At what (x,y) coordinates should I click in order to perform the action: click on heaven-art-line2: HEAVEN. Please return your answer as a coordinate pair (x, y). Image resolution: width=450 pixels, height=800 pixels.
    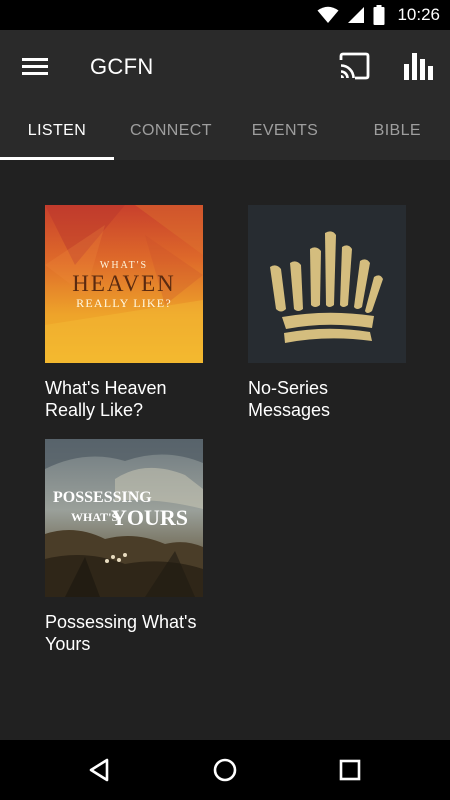
    Looking at the image, I should click on (124, 283).